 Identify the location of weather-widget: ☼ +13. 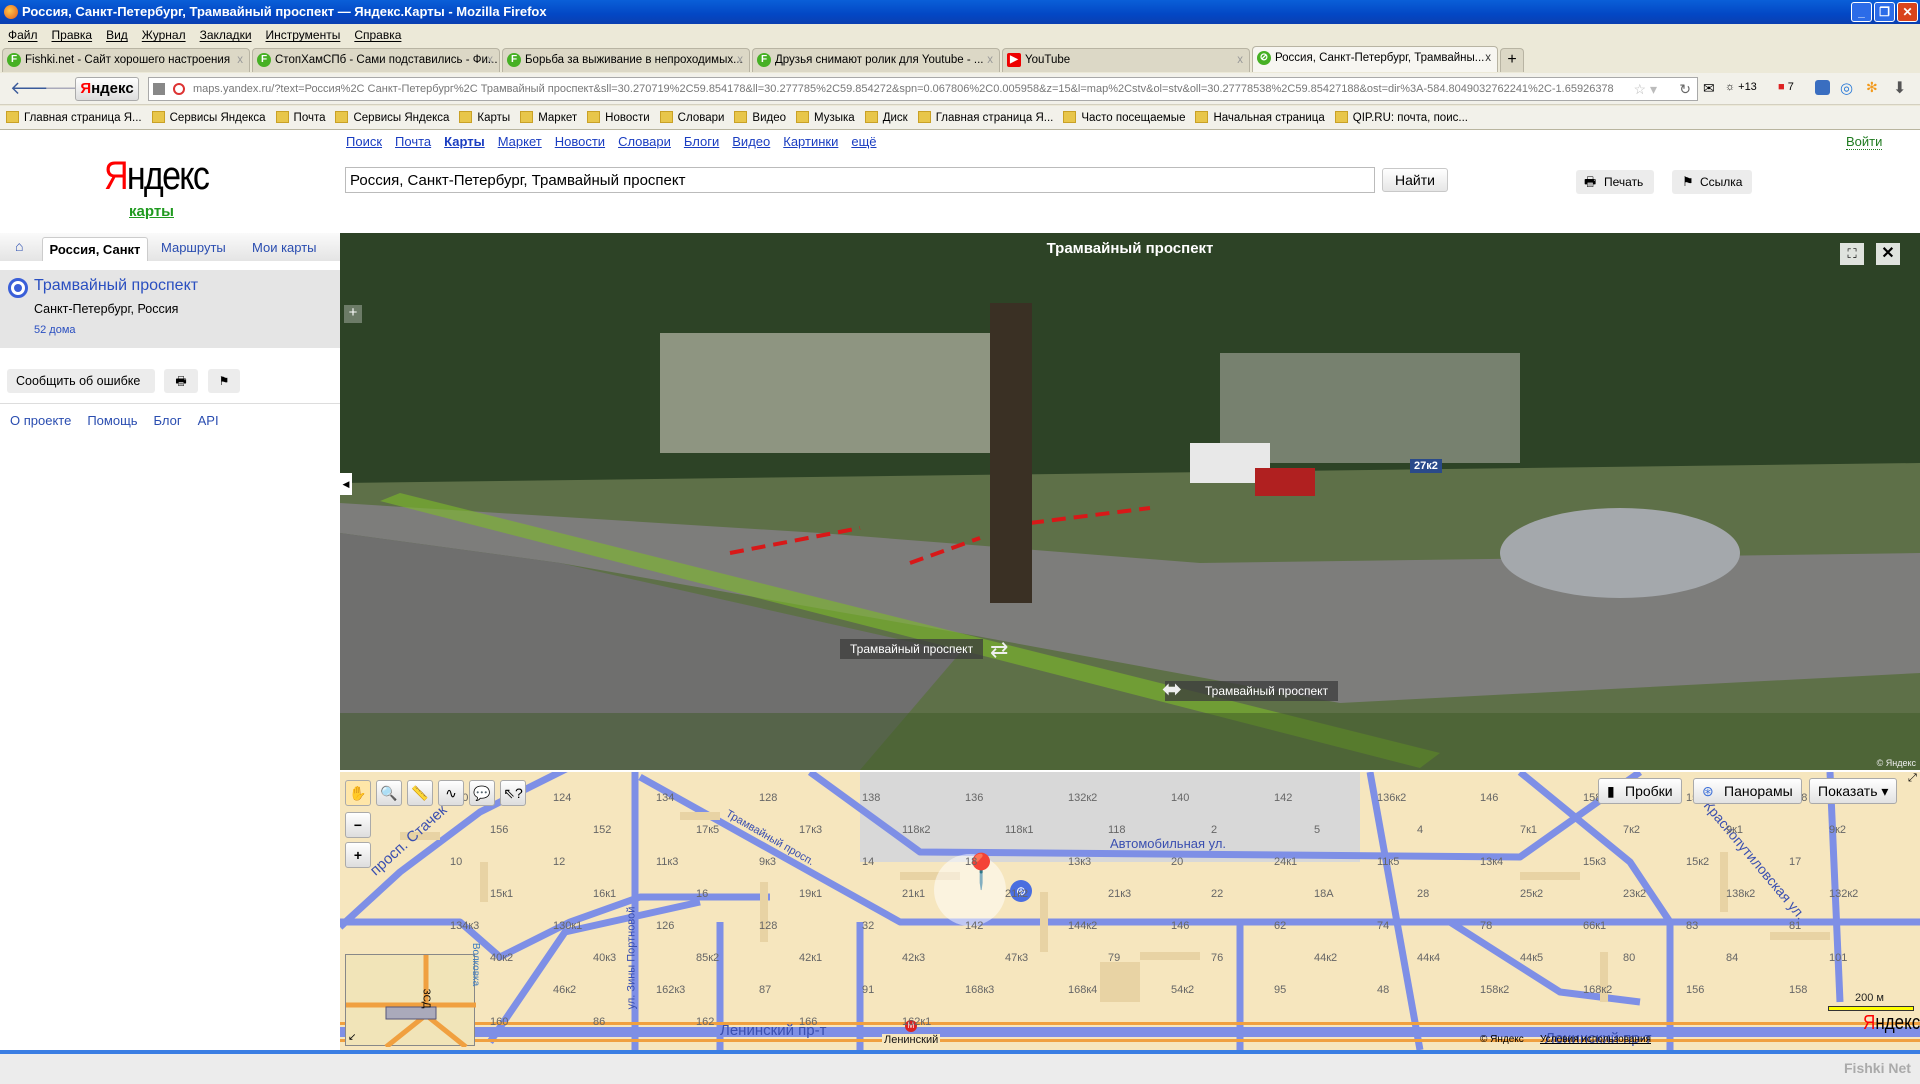
(1741, 87).